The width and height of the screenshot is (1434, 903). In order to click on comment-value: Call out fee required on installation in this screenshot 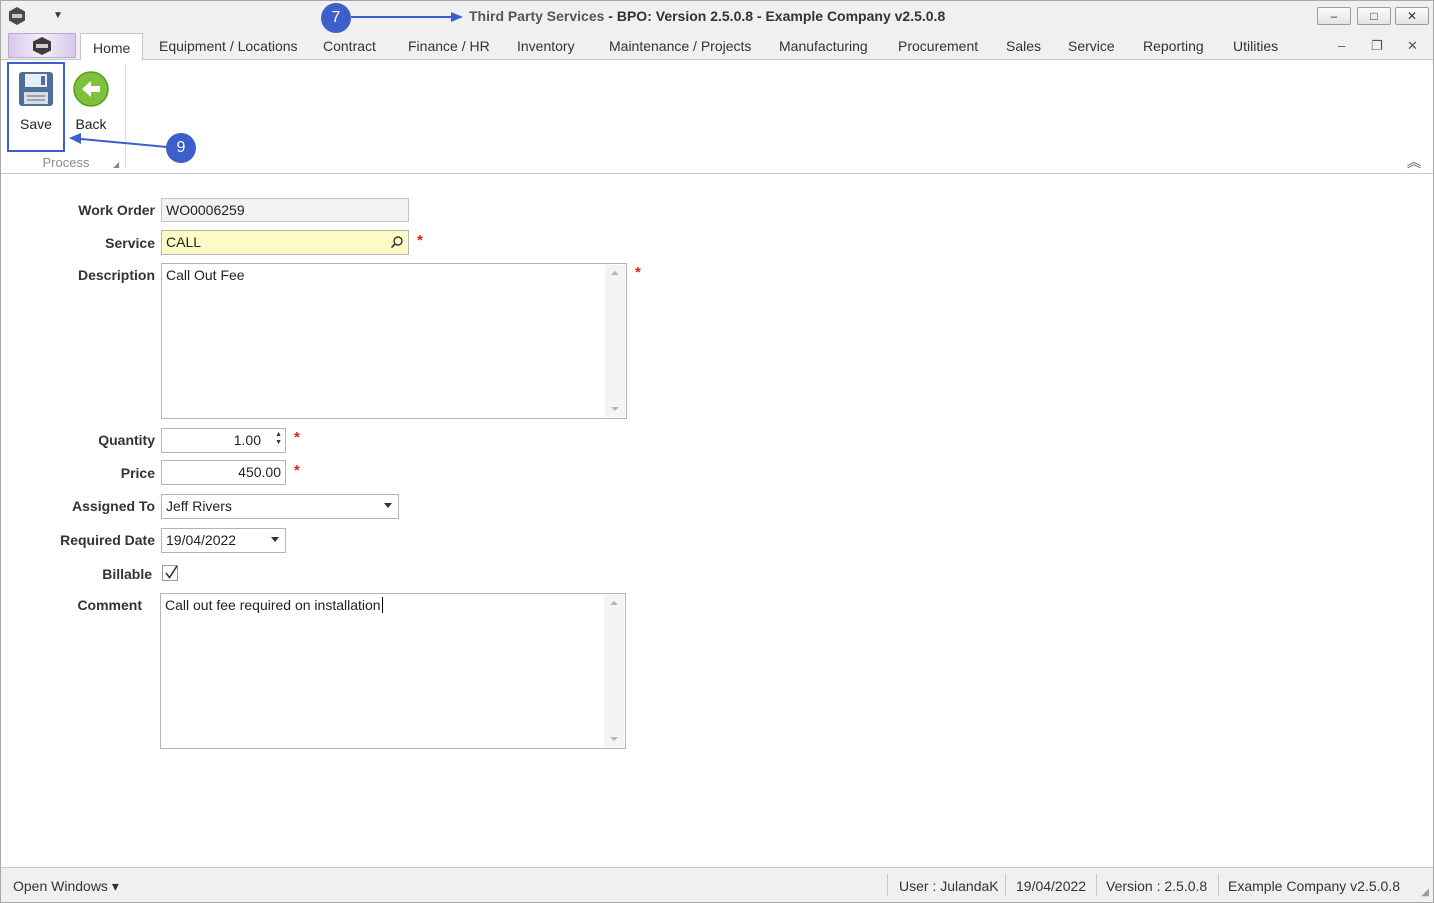, I will do `click(274, 605)`.